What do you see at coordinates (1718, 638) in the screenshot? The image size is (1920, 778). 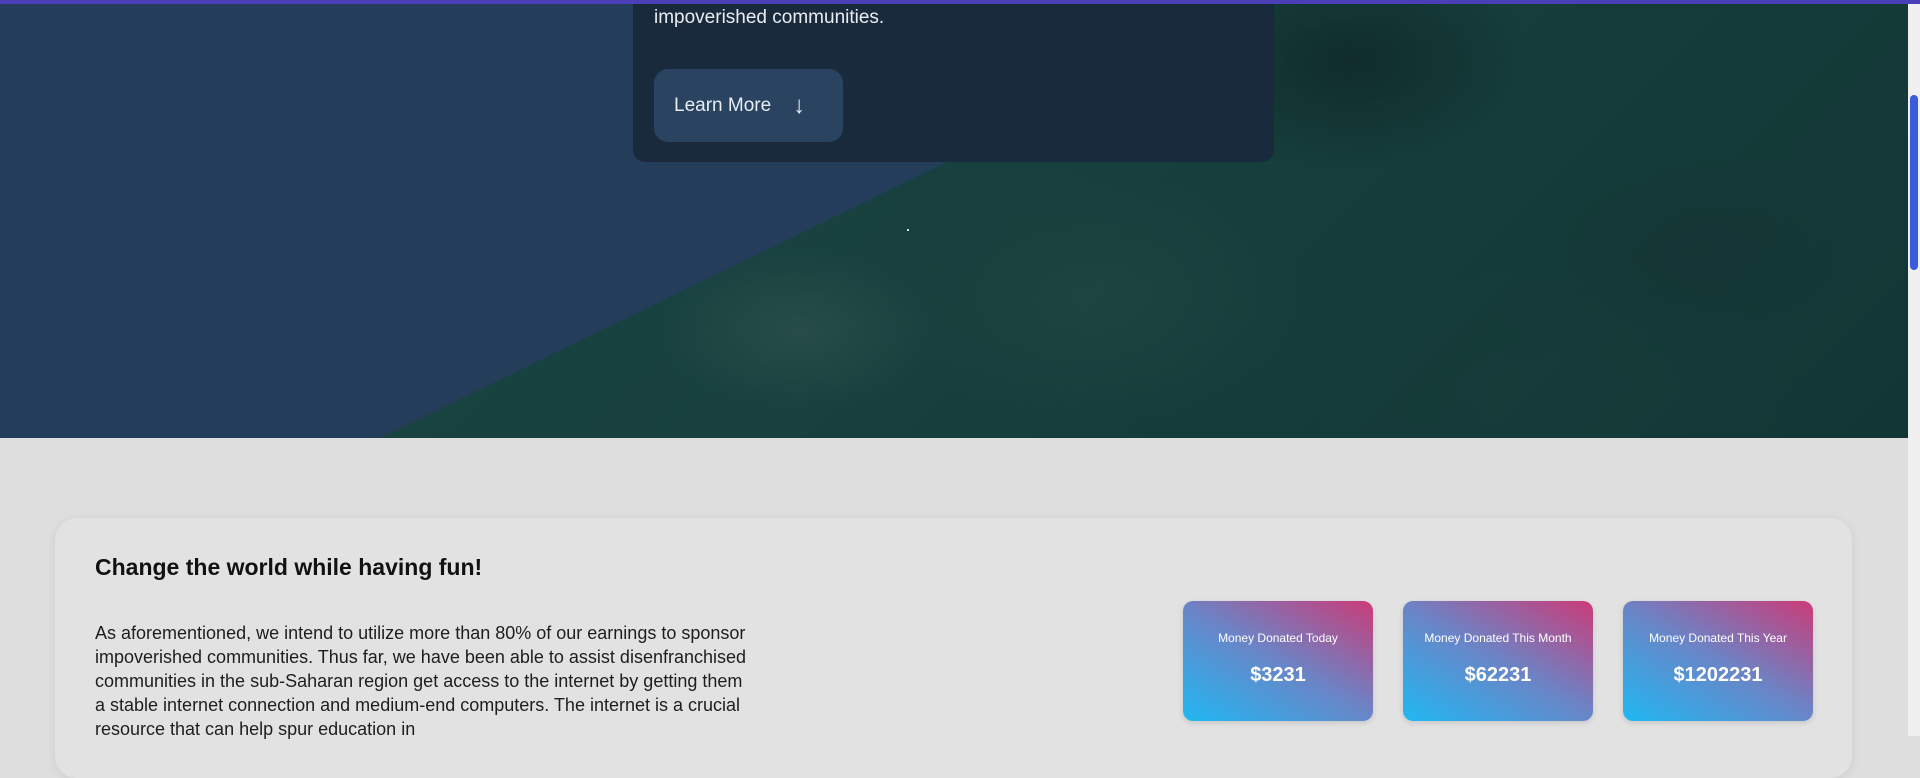 I see `stat-label: Money Donated This Year` at bounding box center [1718, 638].